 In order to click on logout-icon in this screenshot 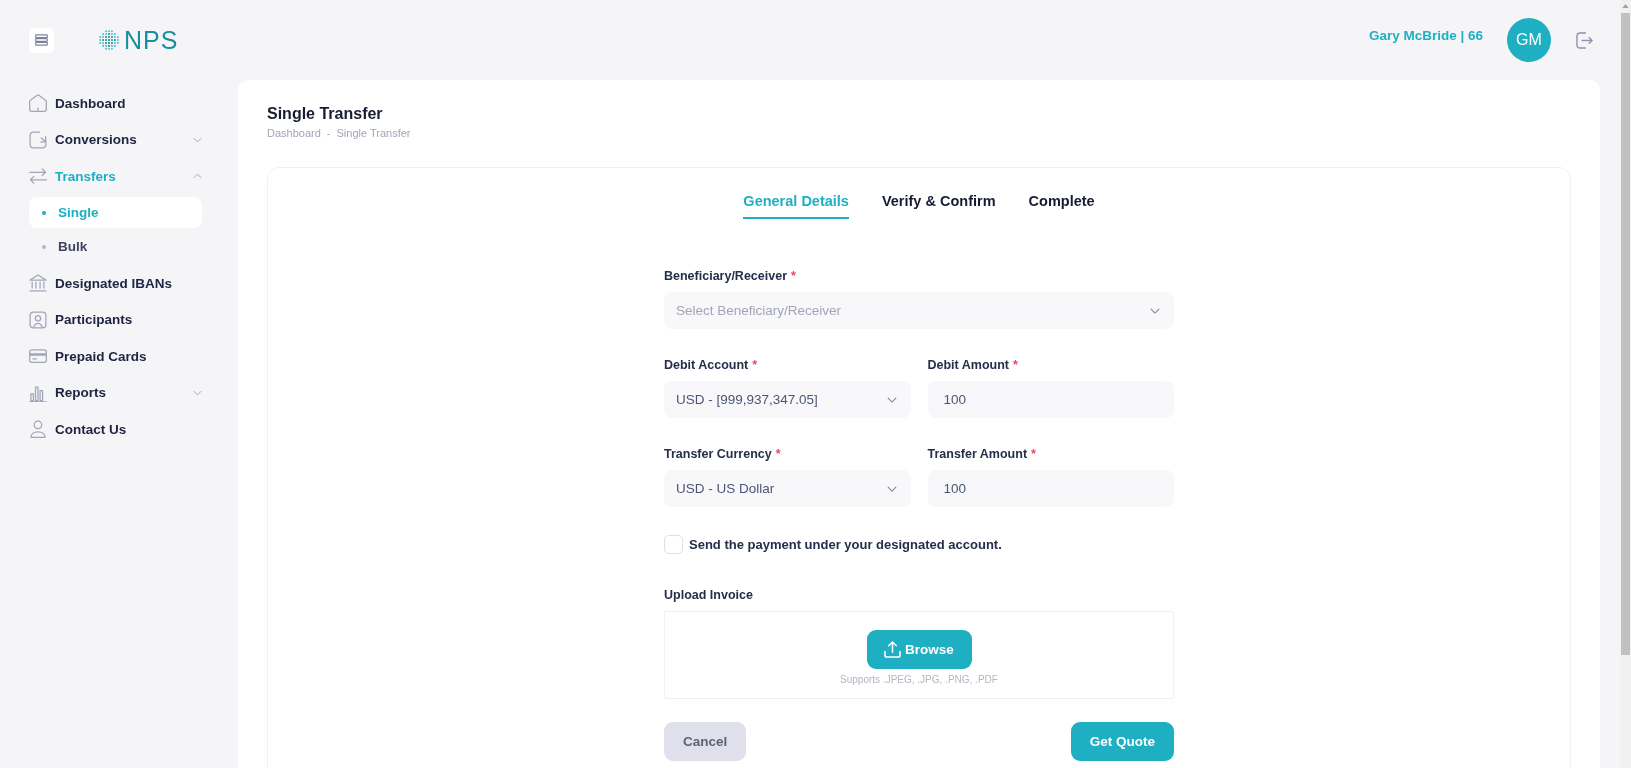, I will do `click(1584, 40)`.